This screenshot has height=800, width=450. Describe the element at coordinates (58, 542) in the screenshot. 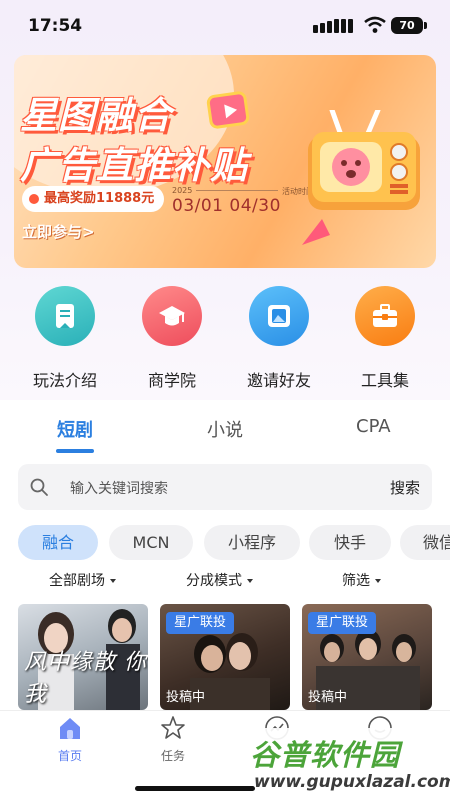

I see `chip-fusion: 融合` at that location.